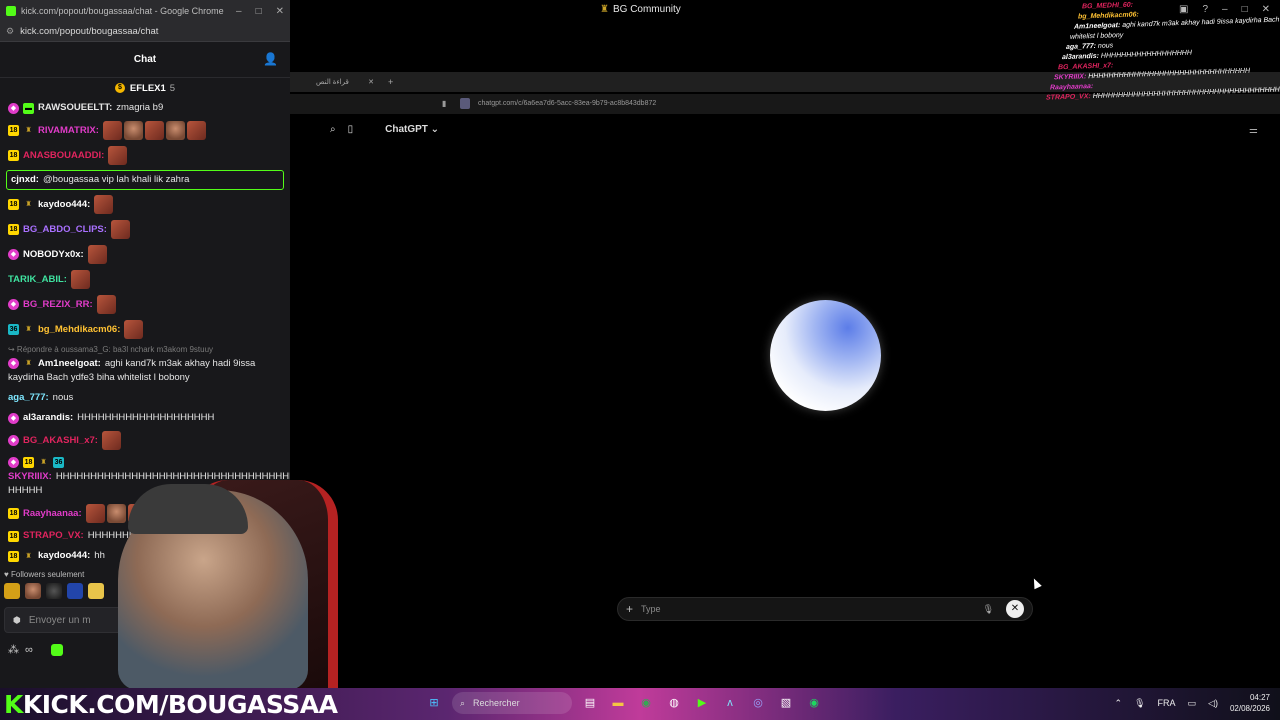 The height and width of the screenshot is (720, 1280). I want to click on chat-message: 18 ♜ kaydoo444:, so click(145, 204).